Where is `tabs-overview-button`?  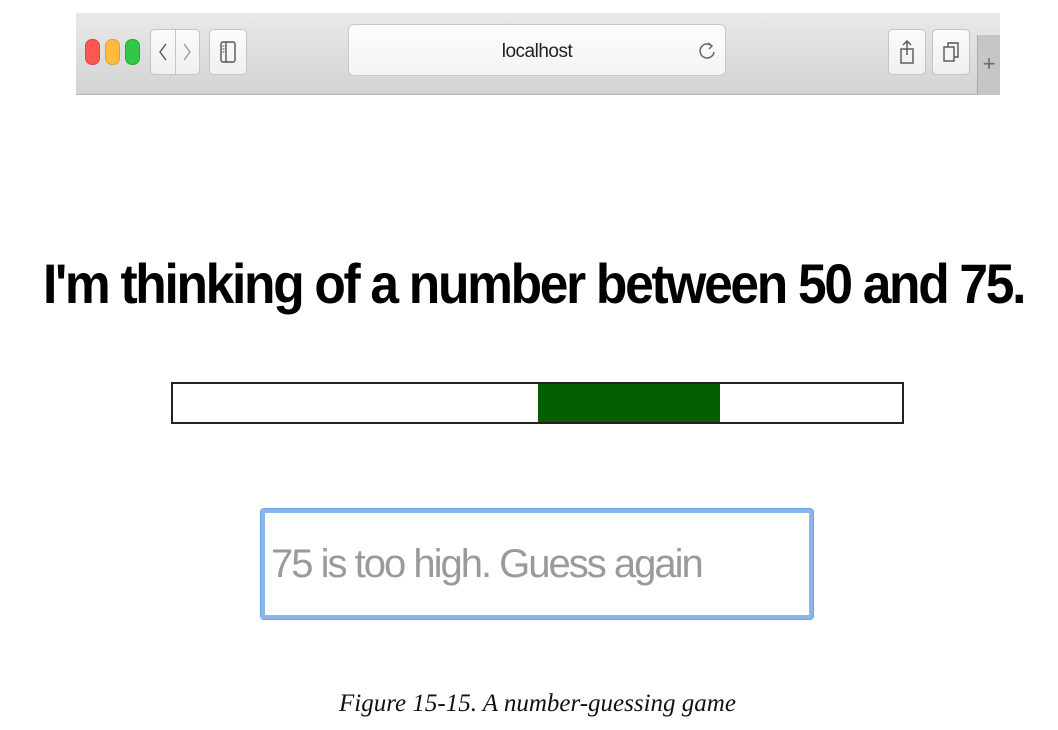 tabs-overview-button is located at coordinates (951, 52).